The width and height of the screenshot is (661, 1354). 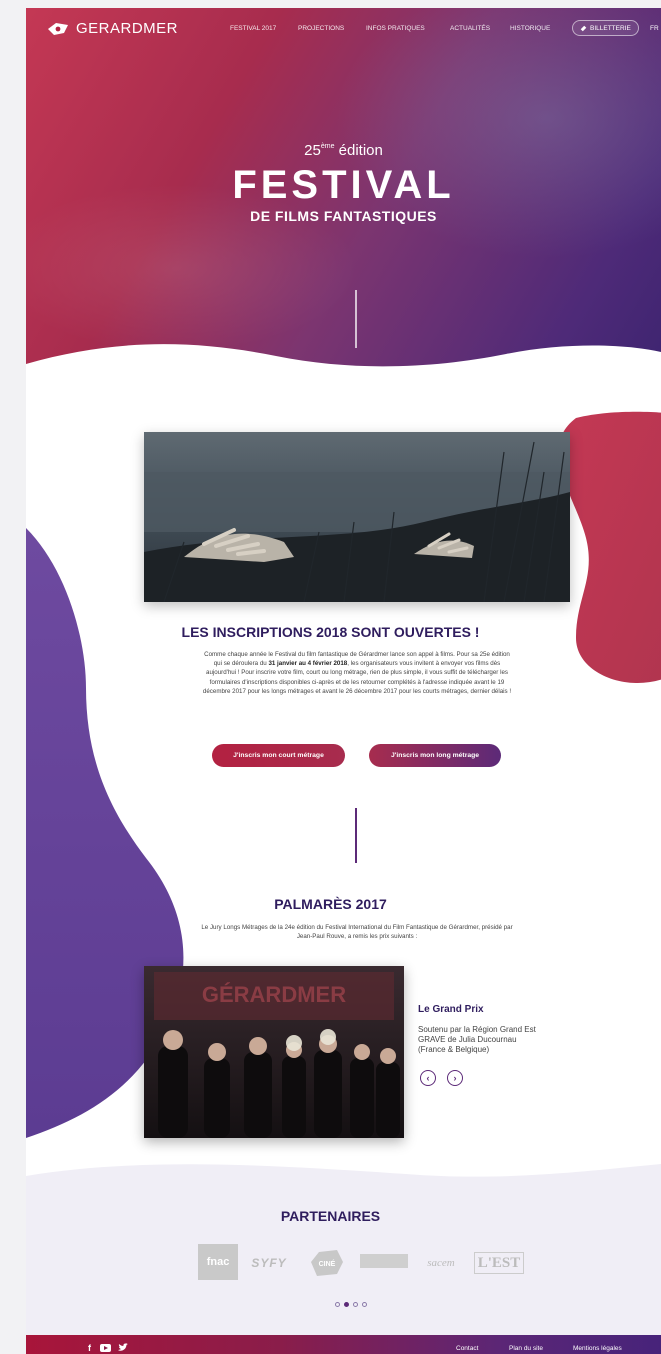 I want to click on partner-logo-sacem: sacem, so click(x=441, y=1263).